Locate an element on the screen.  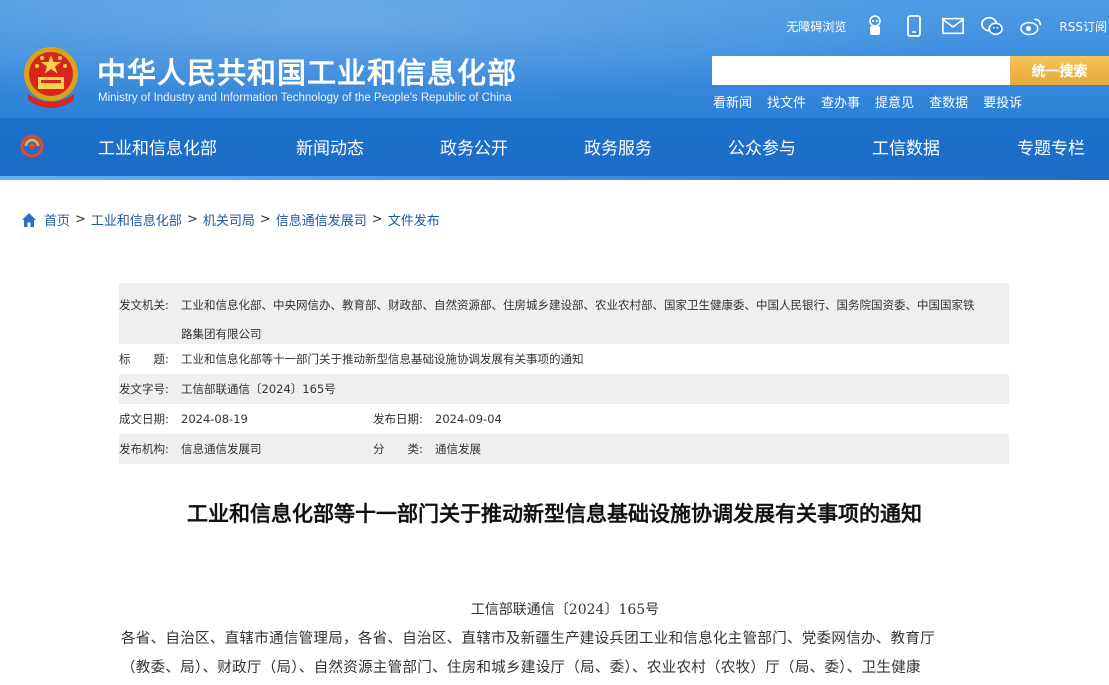
mobile-icon is located at coordinates (914, 26).